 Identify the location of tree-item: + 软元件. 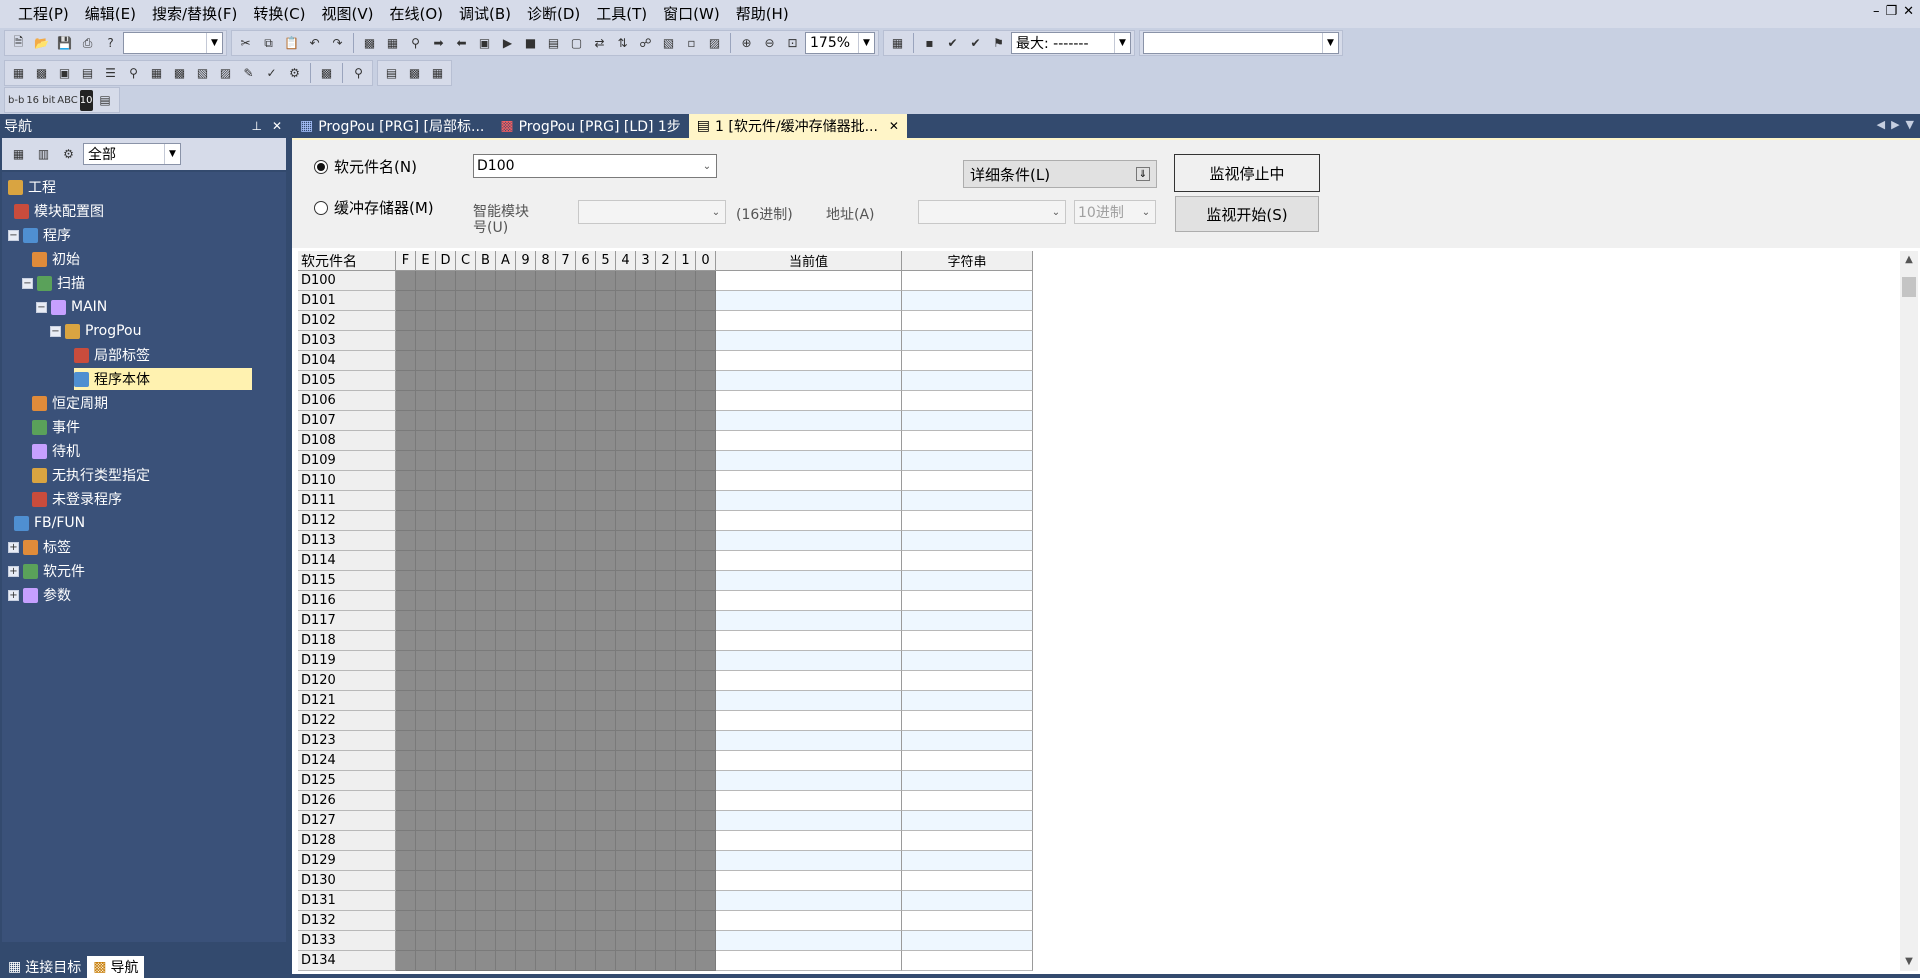
(46, 571).